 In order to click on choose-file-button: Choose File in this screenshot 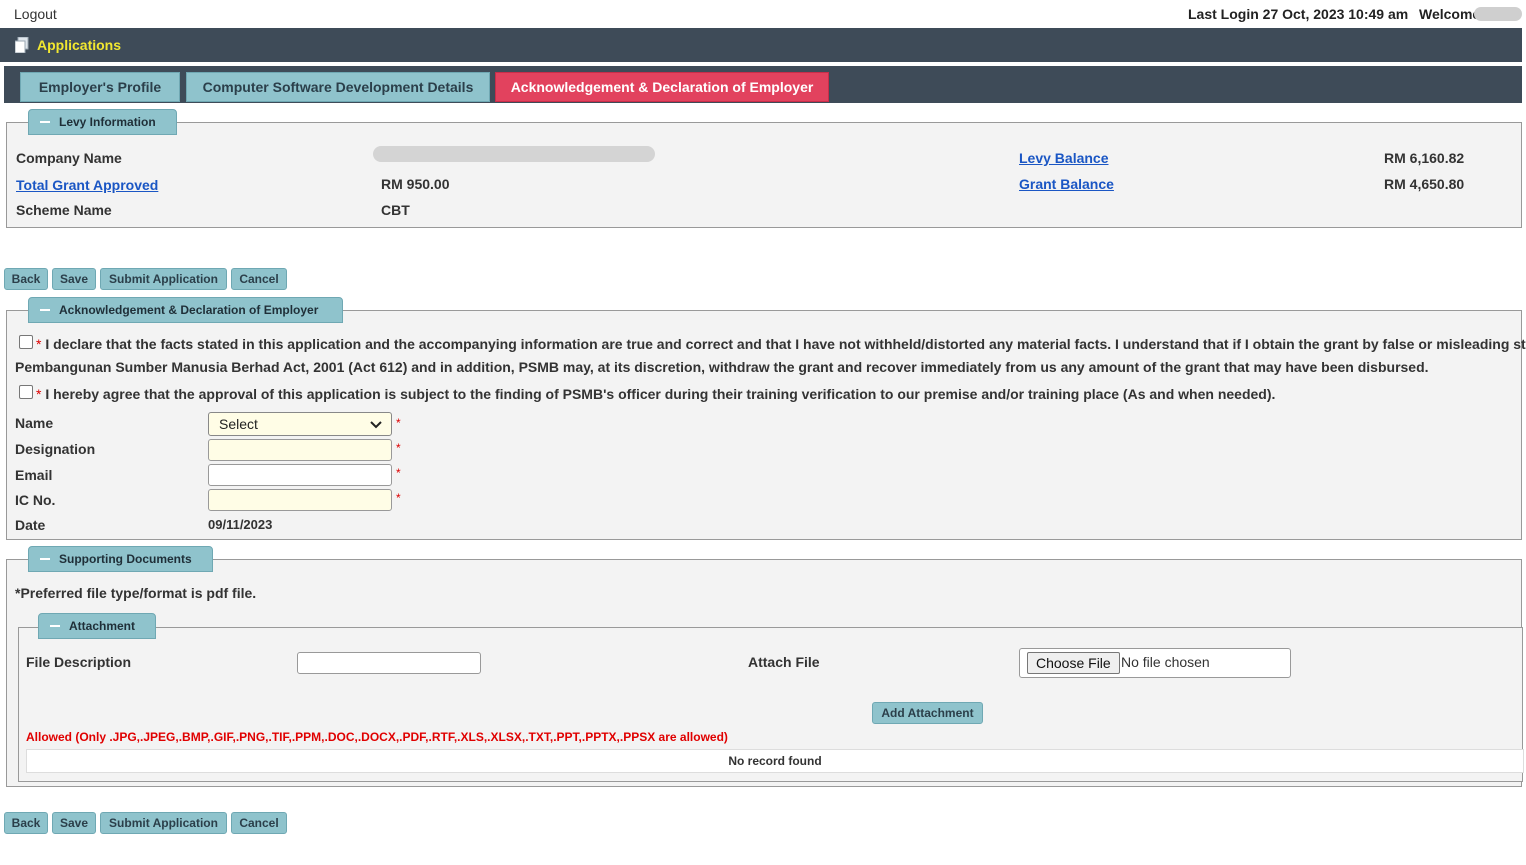, I will do `click(1073, 663)`.